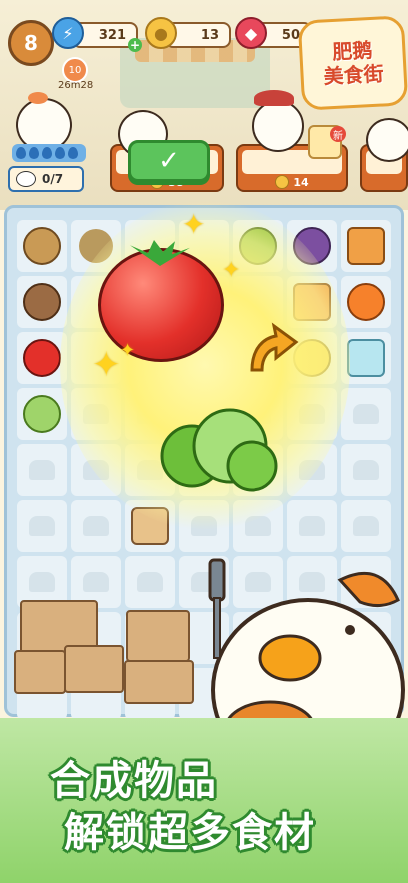  What do you see at coordinates (53, 179) in the screenshot?
I see `order-progress-text: 0/7` at bounding box center [53, 179].